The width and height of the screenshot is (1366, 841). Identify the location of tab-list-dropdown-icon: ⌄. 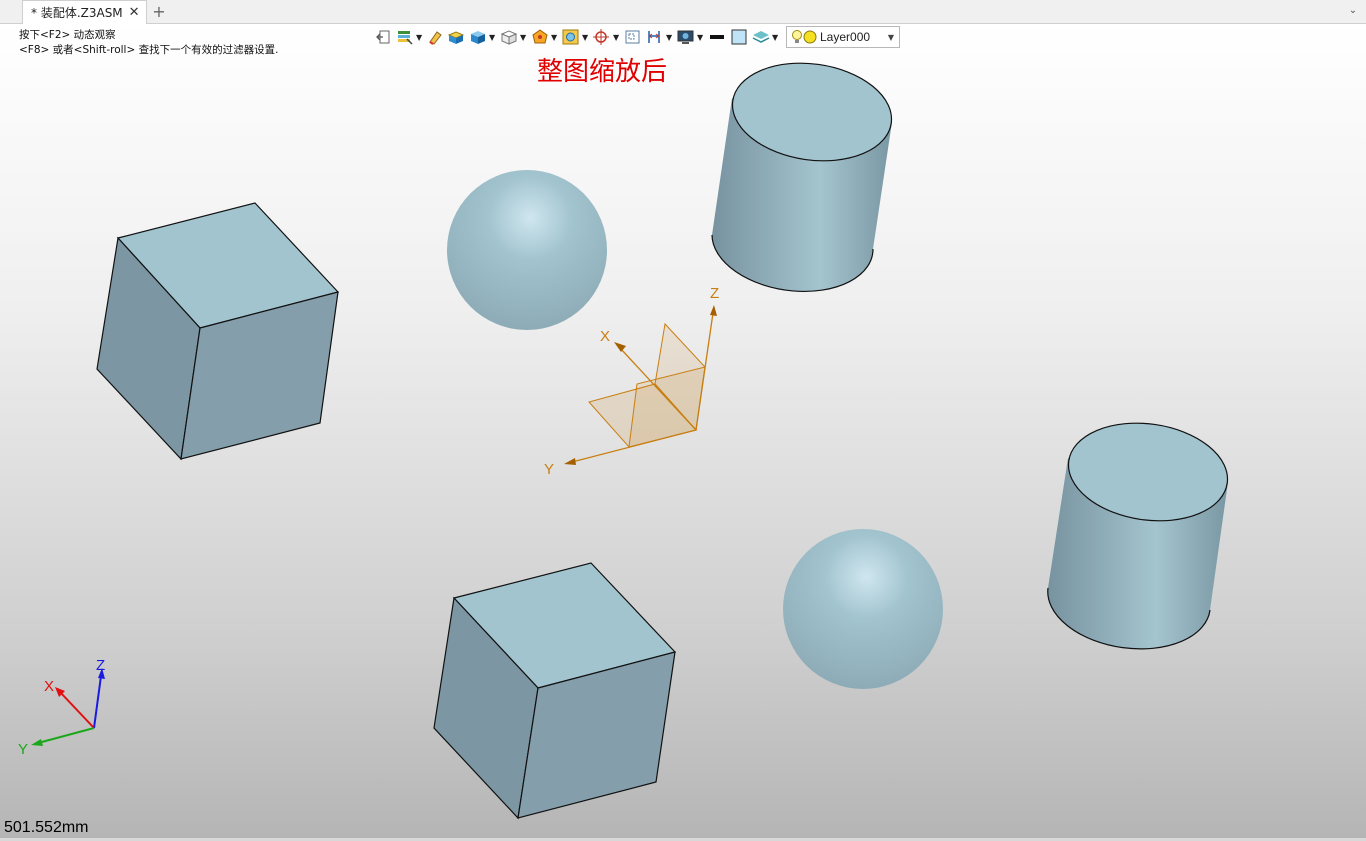
(1353, 11).